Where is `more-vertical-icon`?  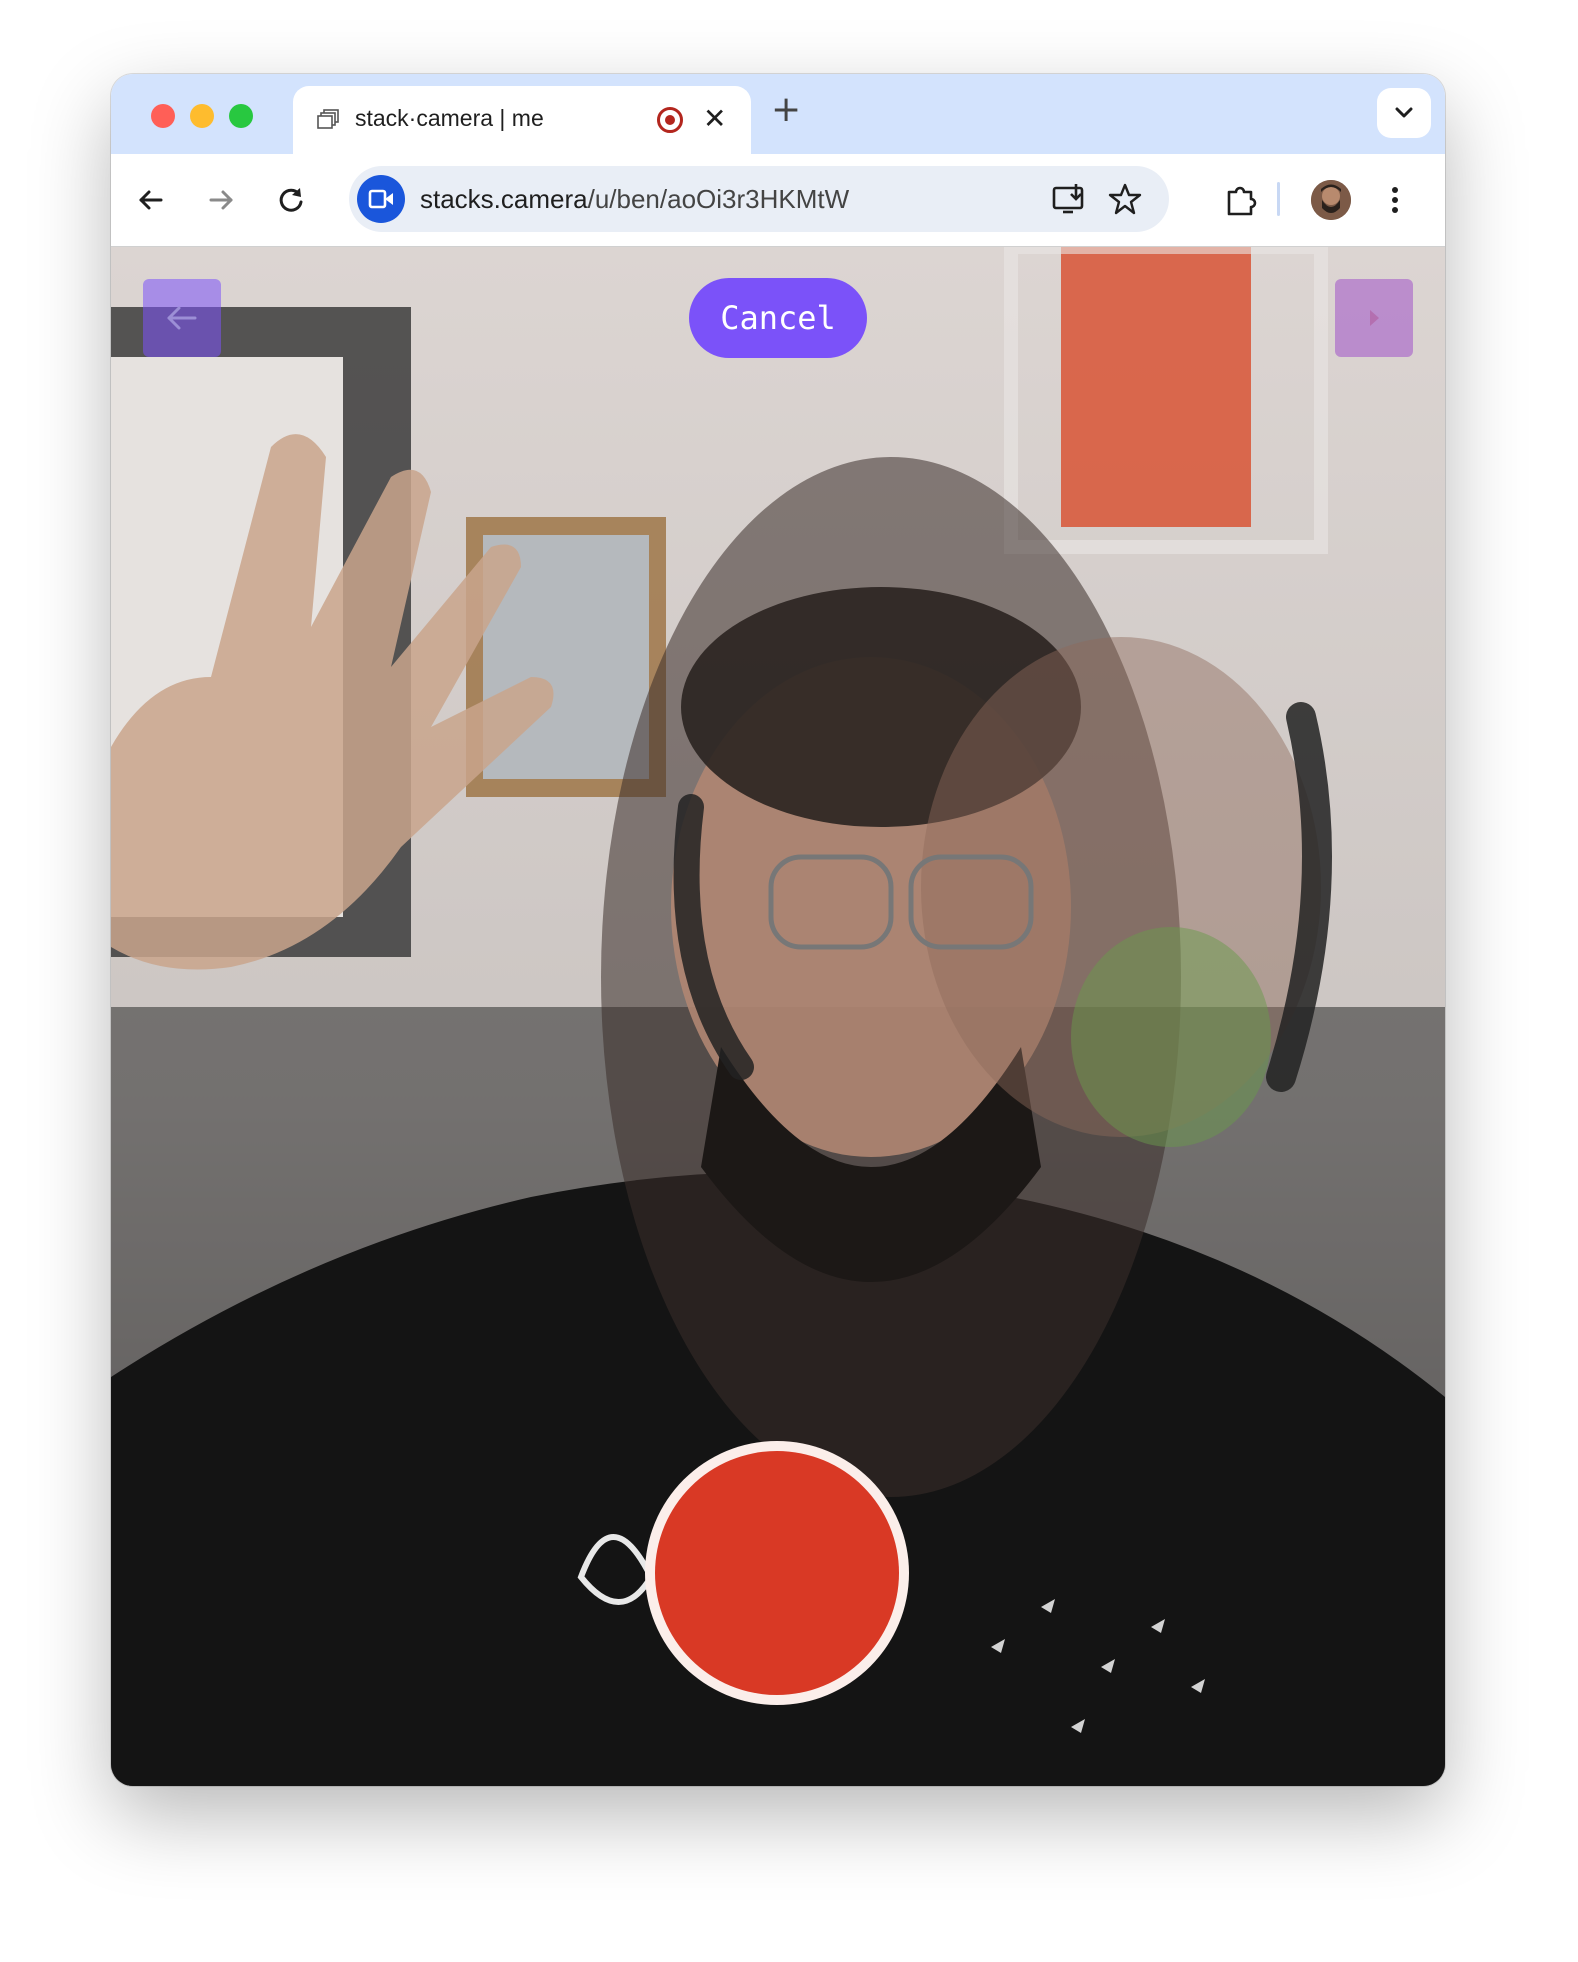
more-vertical-icon is located at coordinates (1395, 200).